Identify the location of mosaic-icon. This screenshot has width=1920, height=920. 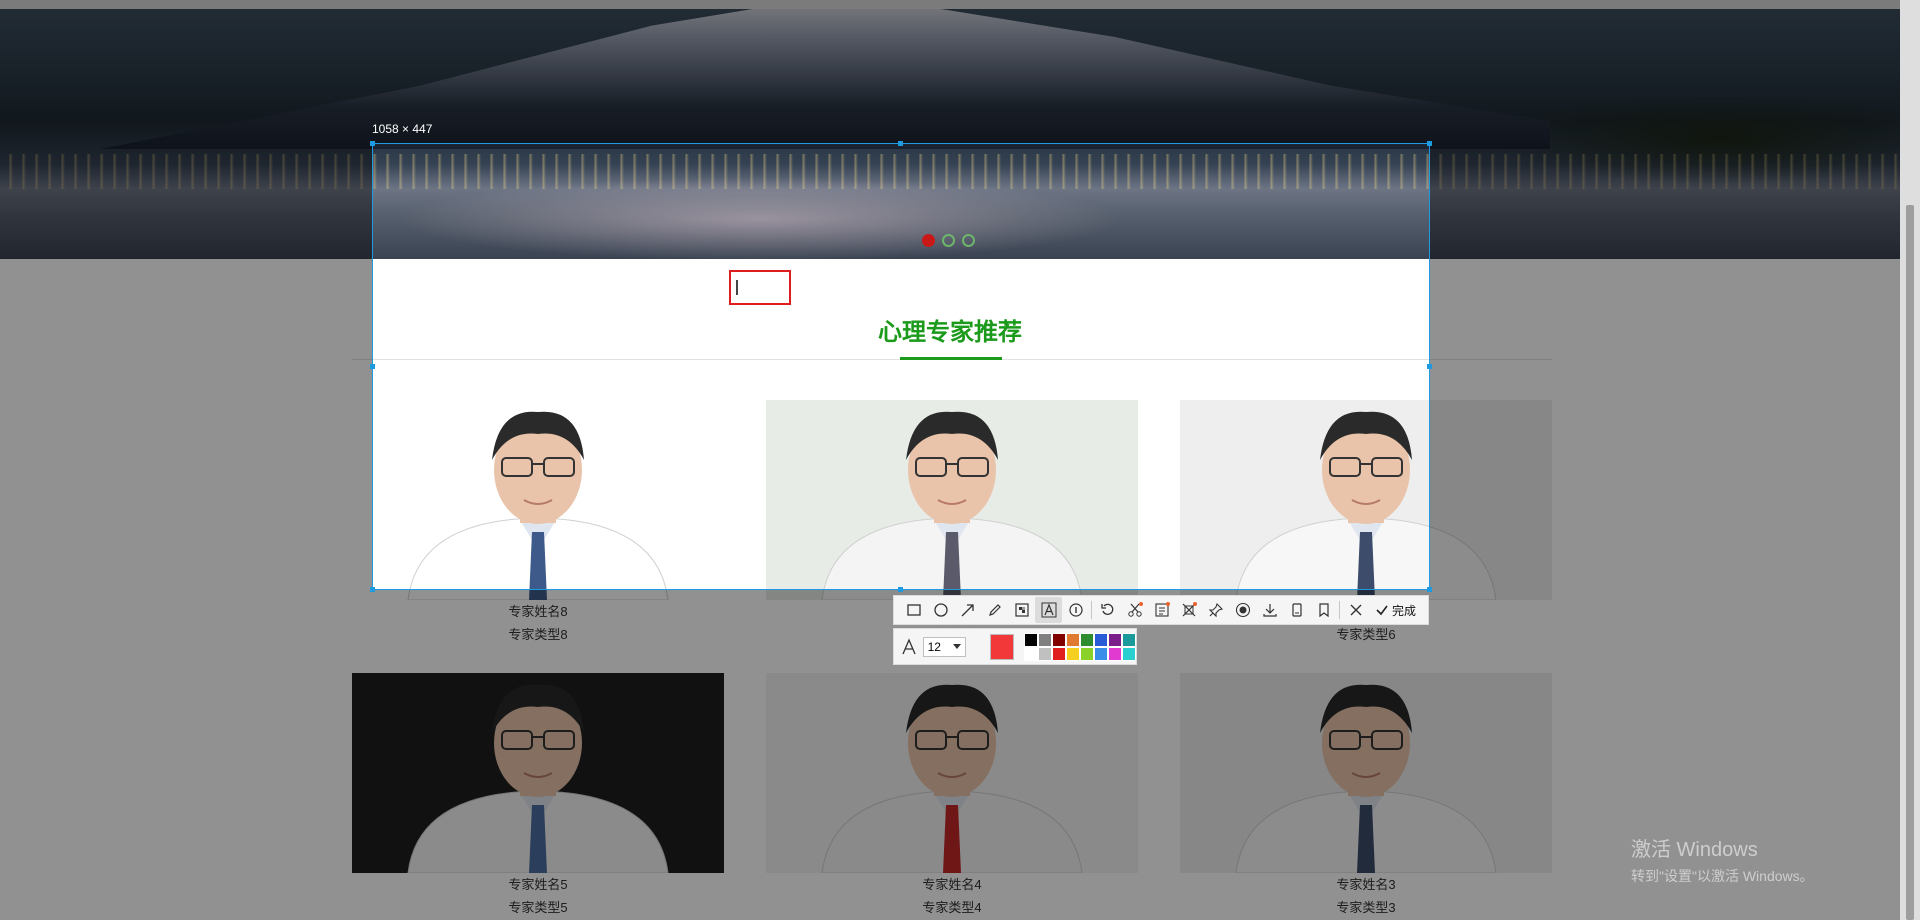
(1021, 610).